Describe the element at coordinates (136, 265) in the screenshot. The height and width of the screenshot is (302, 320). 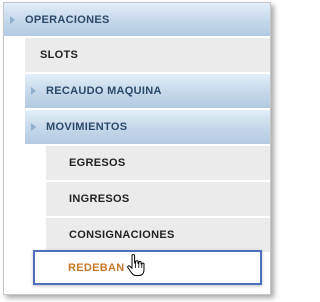
I see `hand-pointer-icon` at that location.